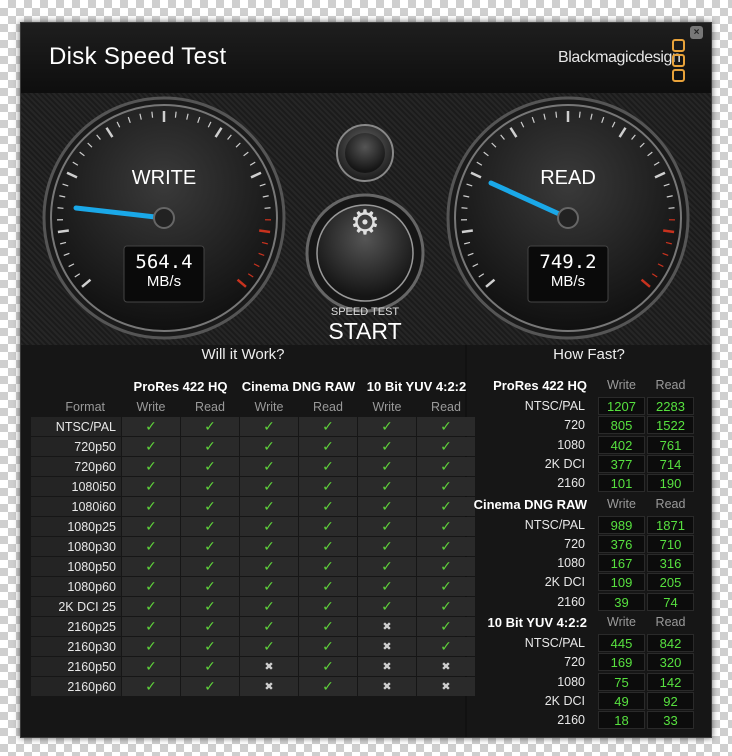 The width and height of the screenshot is (732, 756). Describe the element at coordinates (574, 425) in the screenshot. I see `speed-row-label: 720` at that location.